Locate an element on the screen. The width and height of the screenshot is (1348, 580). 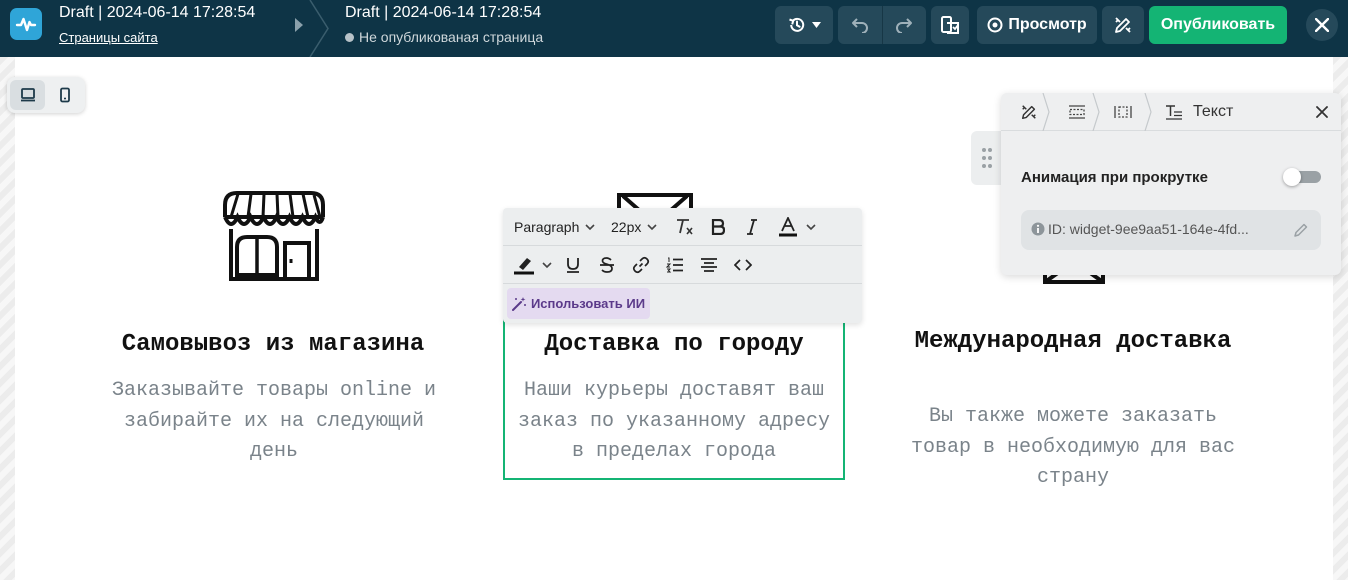
use-ai-button: Использовать ИИ is located at coordinates (578, 303).